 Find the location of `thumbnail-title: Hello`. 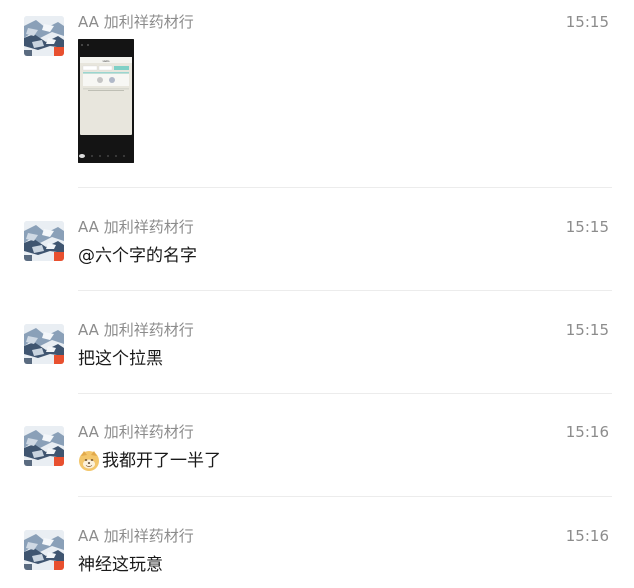

thumbnail-title: Hello is located at coordinates (106, 61).